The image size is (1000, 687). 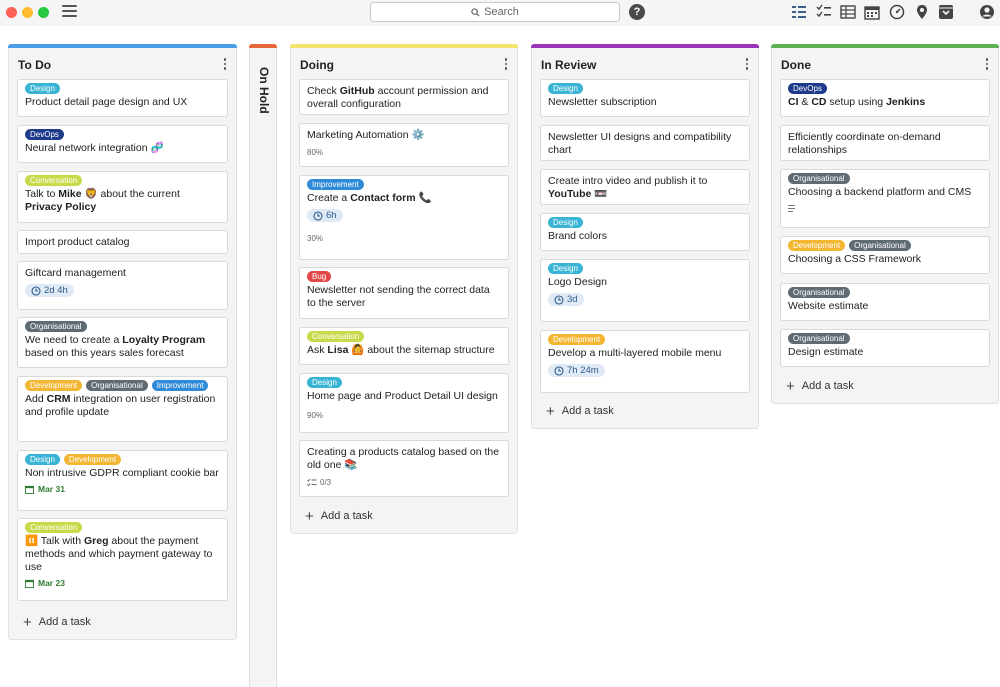 I want to click on window-zoom-button, so click(x=43, y=12).